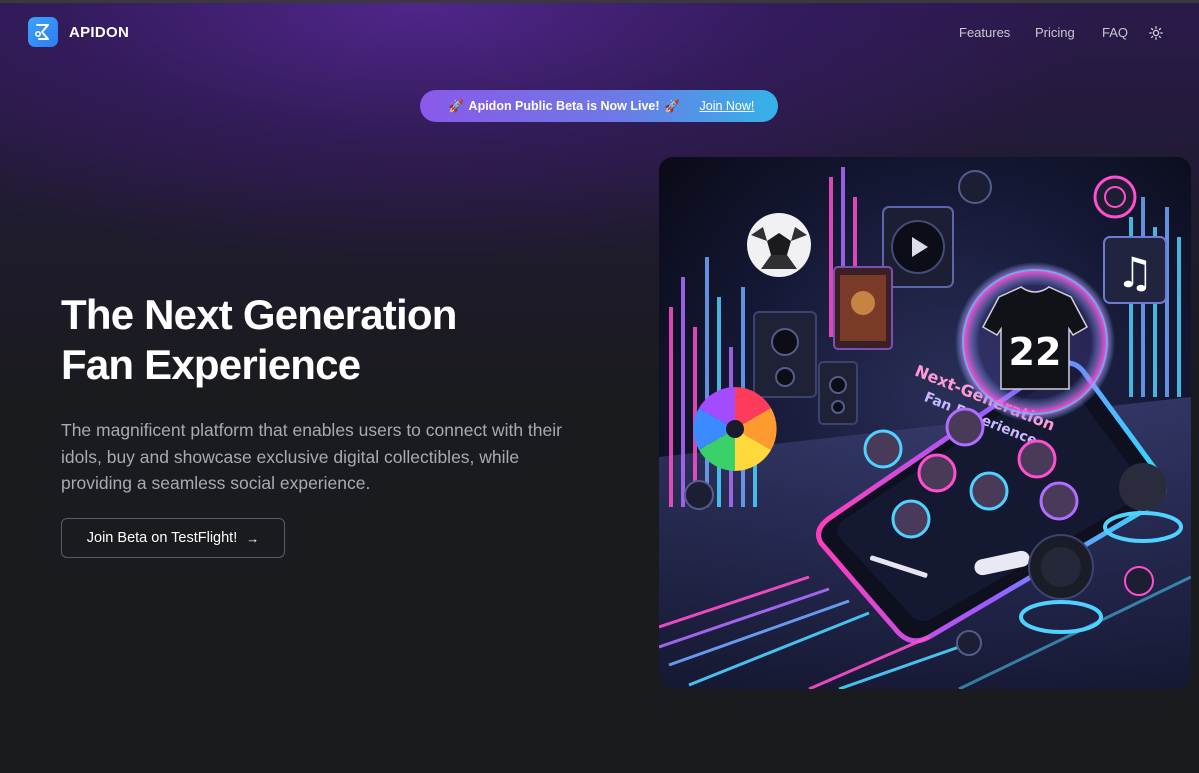  I want to click on jersey-number: 22, so click(1035, 352).